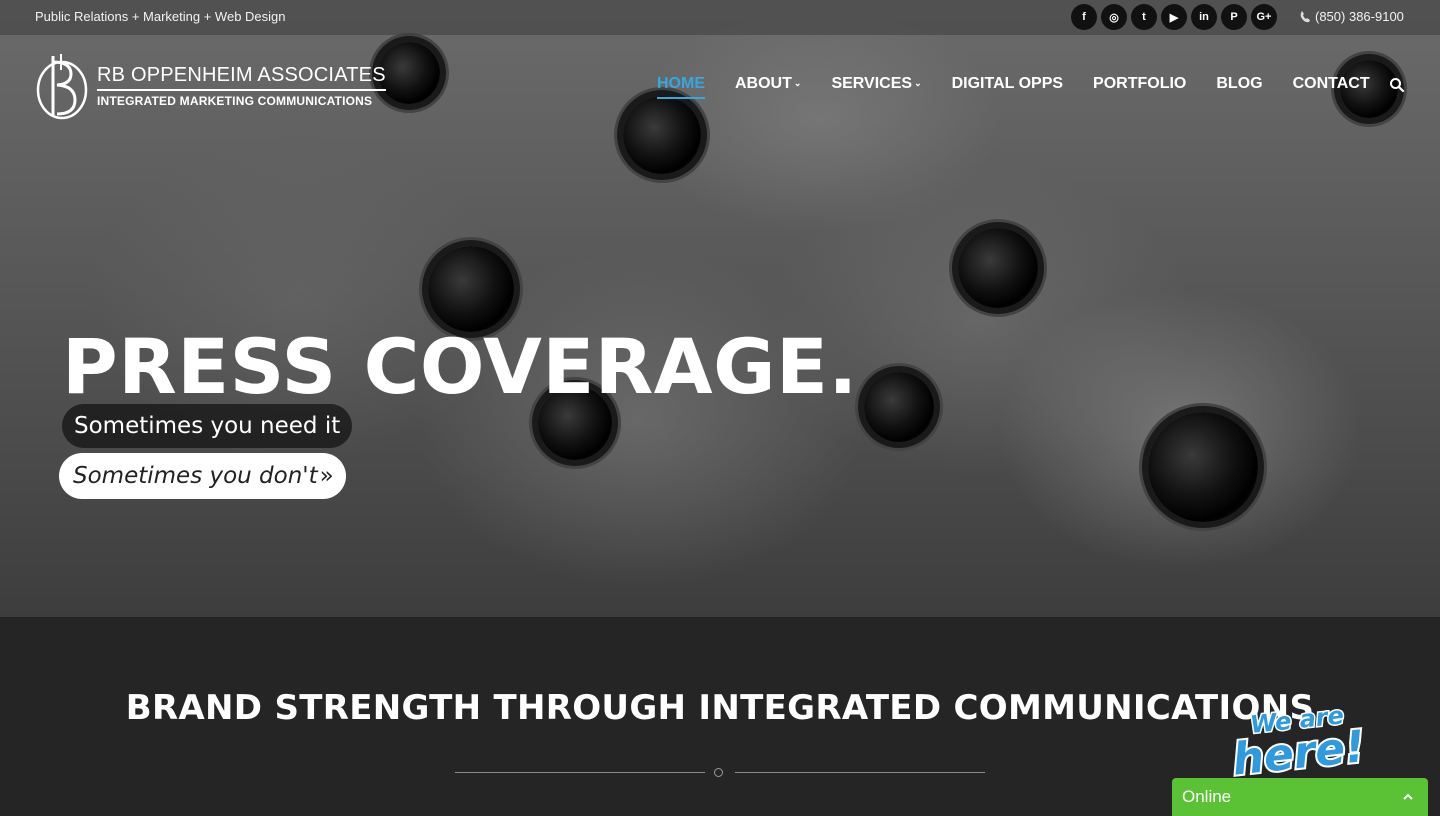  Describe the element at coordinates (460, 366) in the screenshot. I see `hero-title: PRESS COVERAGE.` at that location.